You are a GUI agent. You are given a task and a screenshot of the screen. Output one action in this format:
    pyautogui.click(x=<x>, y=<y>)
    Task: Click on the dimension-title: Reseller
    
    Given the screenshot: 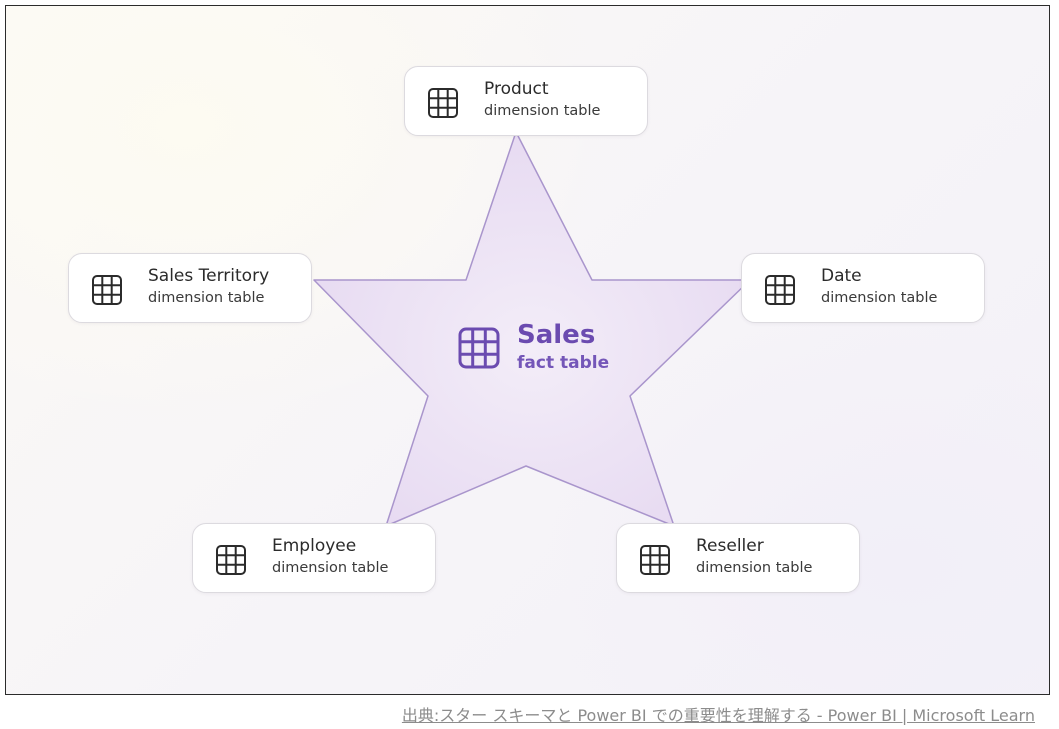 What is the action you would take?
    pyautogui.click(x=730, y=546)
    